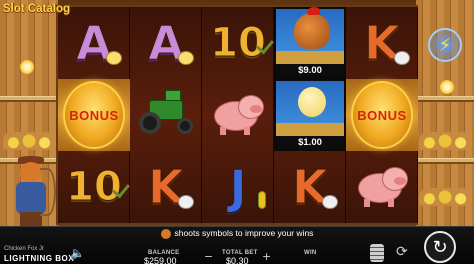  Describe the element at coordinates (237, 260) in the screenshot. I see `total-bet-value: $0.30` at that location.